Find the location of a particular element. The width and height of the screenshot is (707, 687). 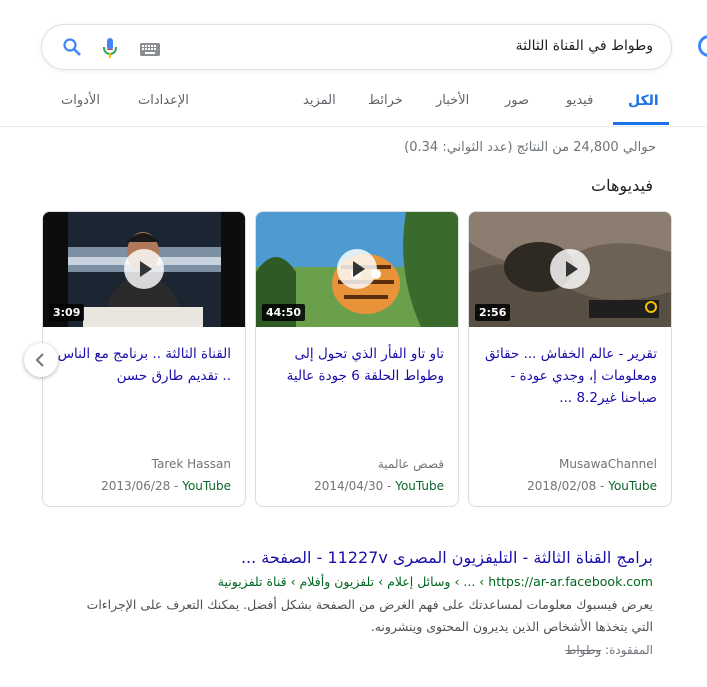

chevron-left-icon is located at coordinates (39, 360).